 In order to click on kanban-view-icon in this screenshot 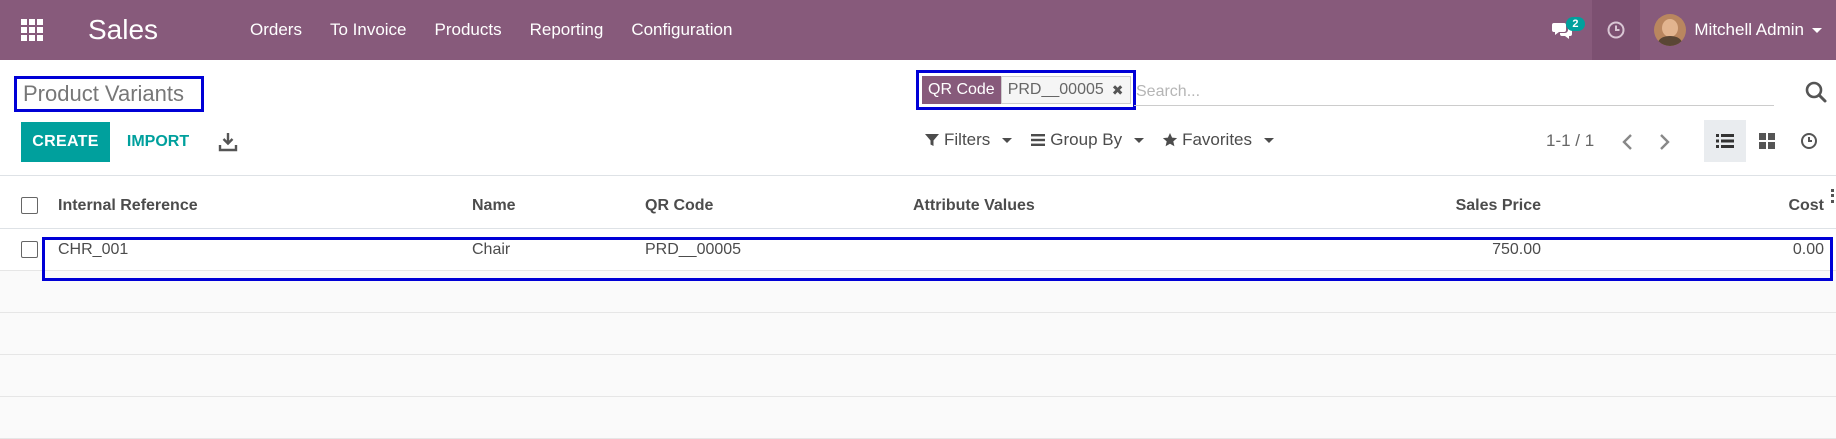, I will do `click(1767, 141)`.